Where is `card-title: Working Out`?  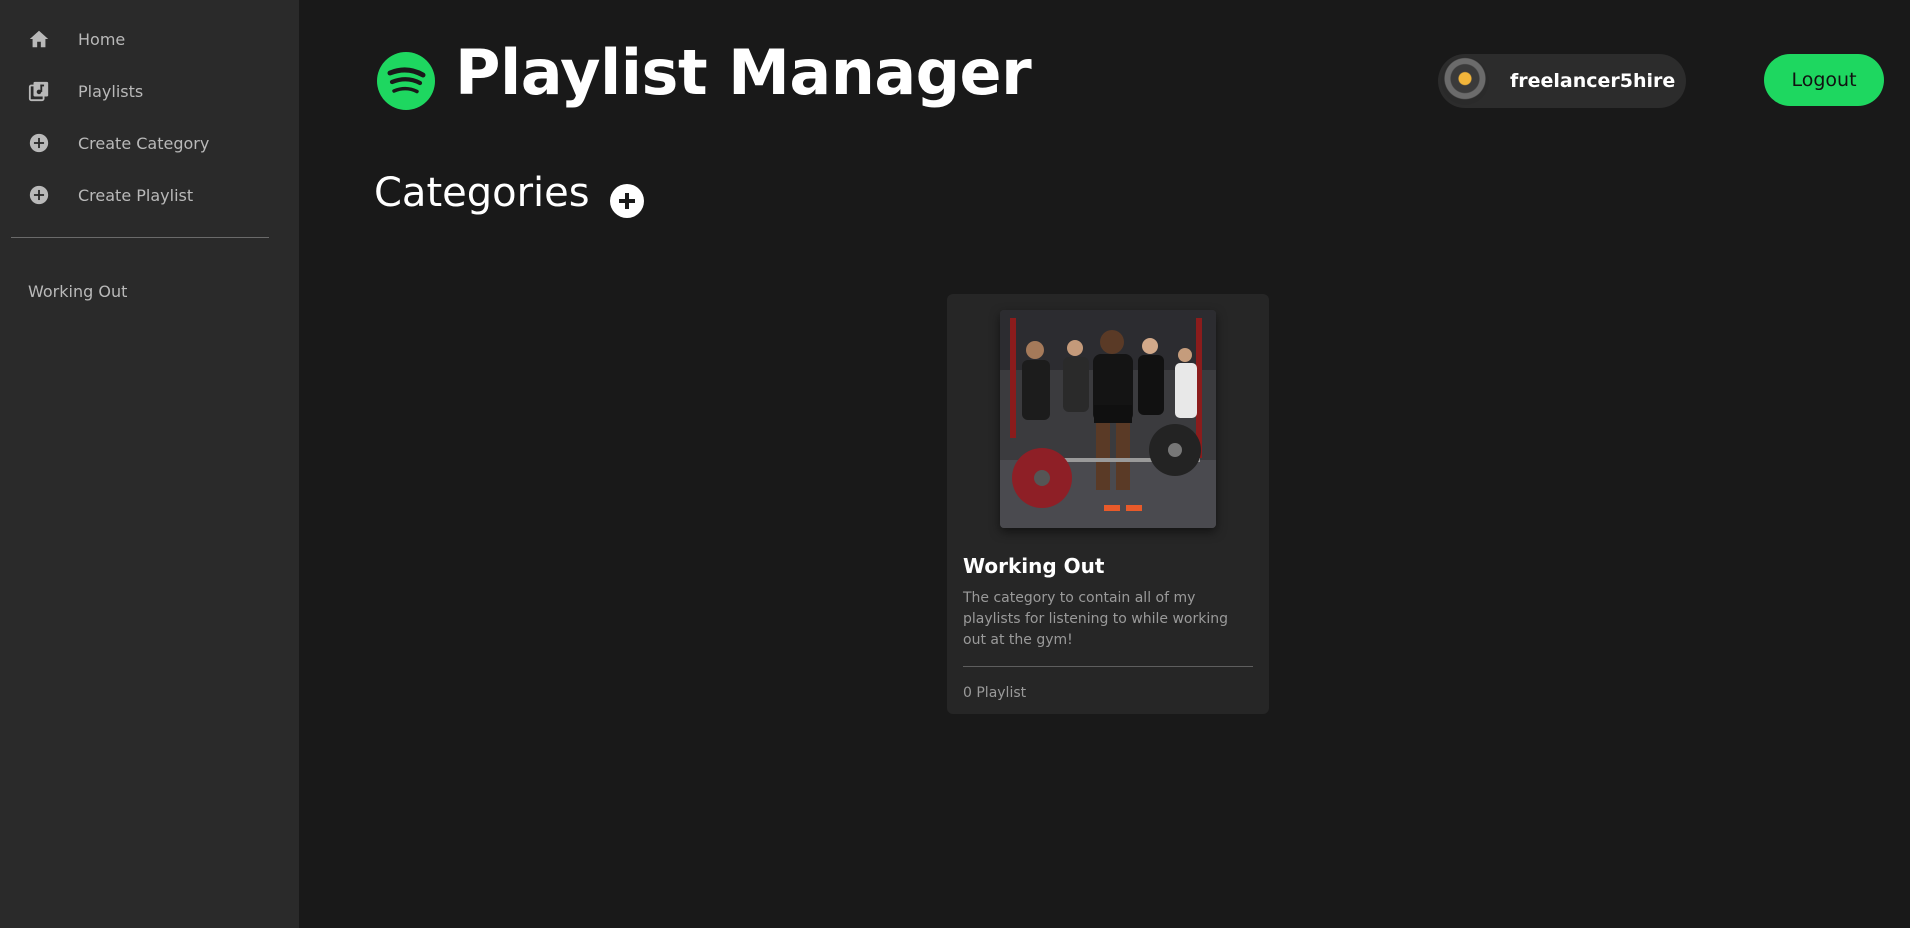
card-title: Working Out is located at coordinates (1034, 566).